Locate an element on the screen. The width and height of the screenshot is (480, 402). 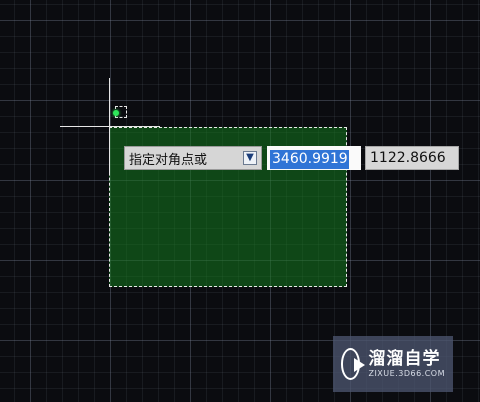
x-coordinate-input: 3460.9919 is located at coordinates (314, 158).